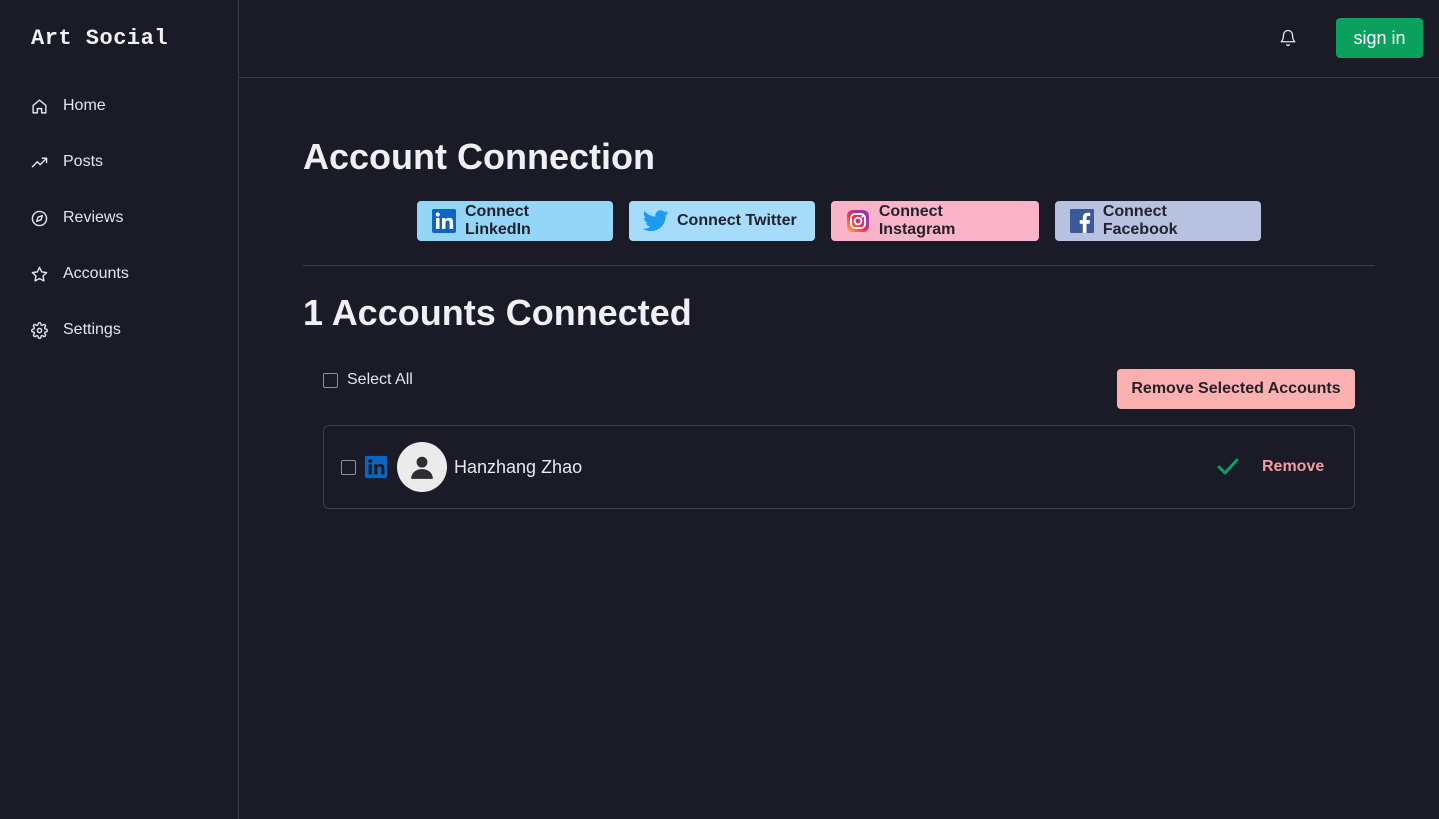 The width and height of the screenshot is (1439, 819). Describe the element at coordinates (1379, 38) in the screenshot. I see `sign-in-button: sign in` at that location.